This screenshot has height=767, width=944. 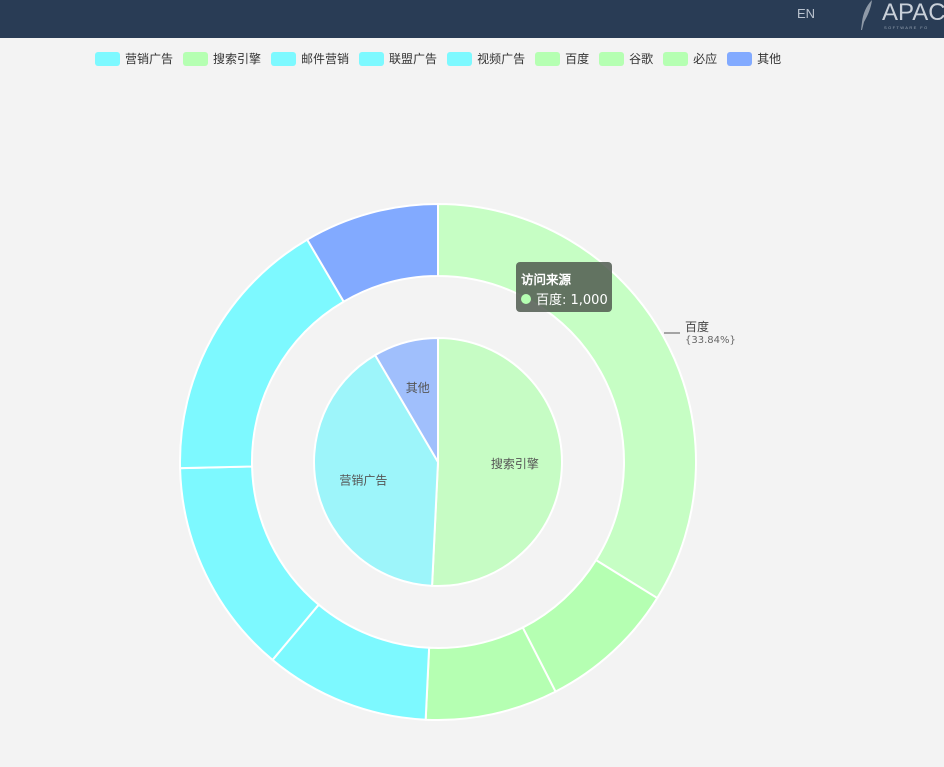 What do you see at coordinates (515, 463) in the screenshot?
I see `inner-label: 搜索引擎` at bounding box center [515, 463].